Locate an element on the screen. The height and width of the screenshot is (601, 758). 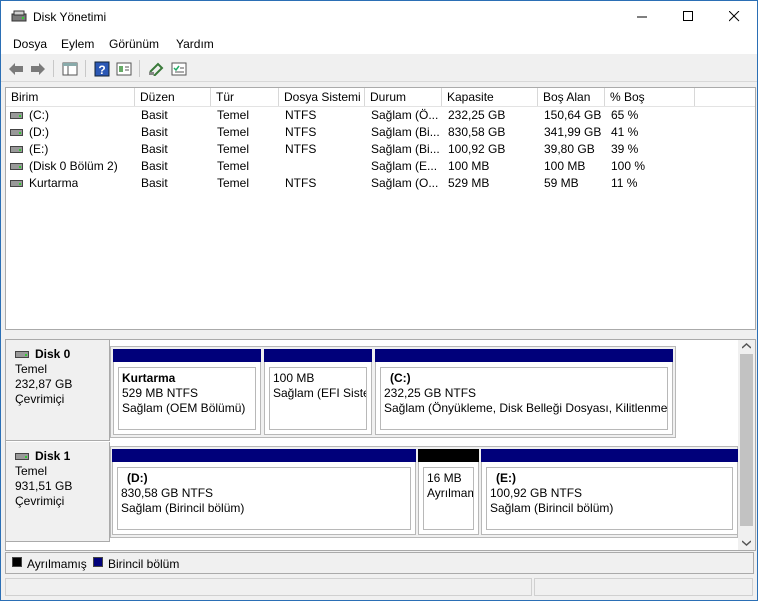
back-button is located at coordinates (16, 68).